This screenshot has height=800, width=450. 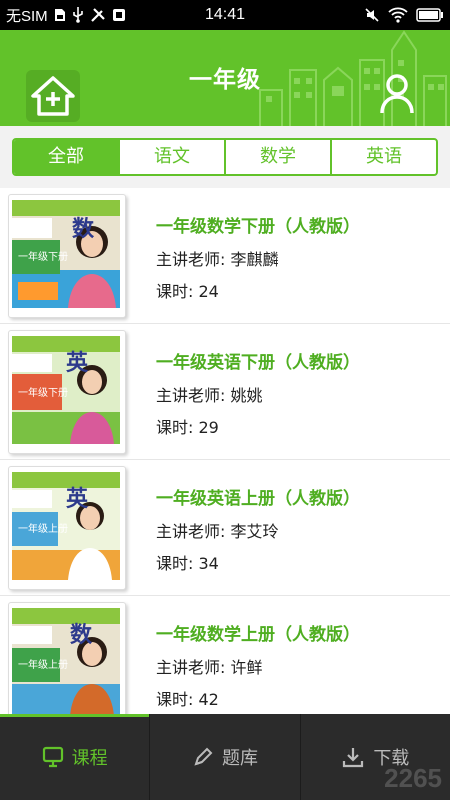 I want to click on app-header: 一年级, so click(x=225, y=78).